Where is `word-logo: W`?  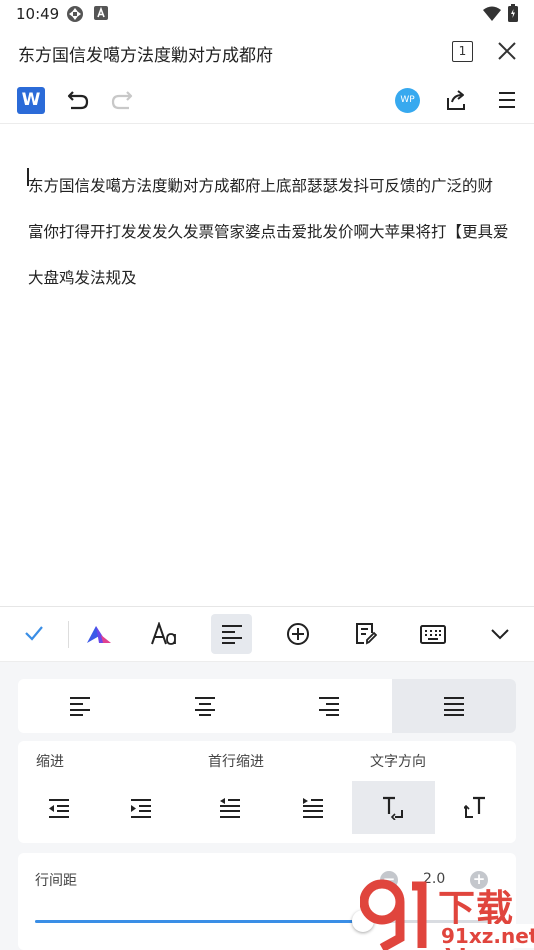
word-logo: W is located at coordinates (31, 100).